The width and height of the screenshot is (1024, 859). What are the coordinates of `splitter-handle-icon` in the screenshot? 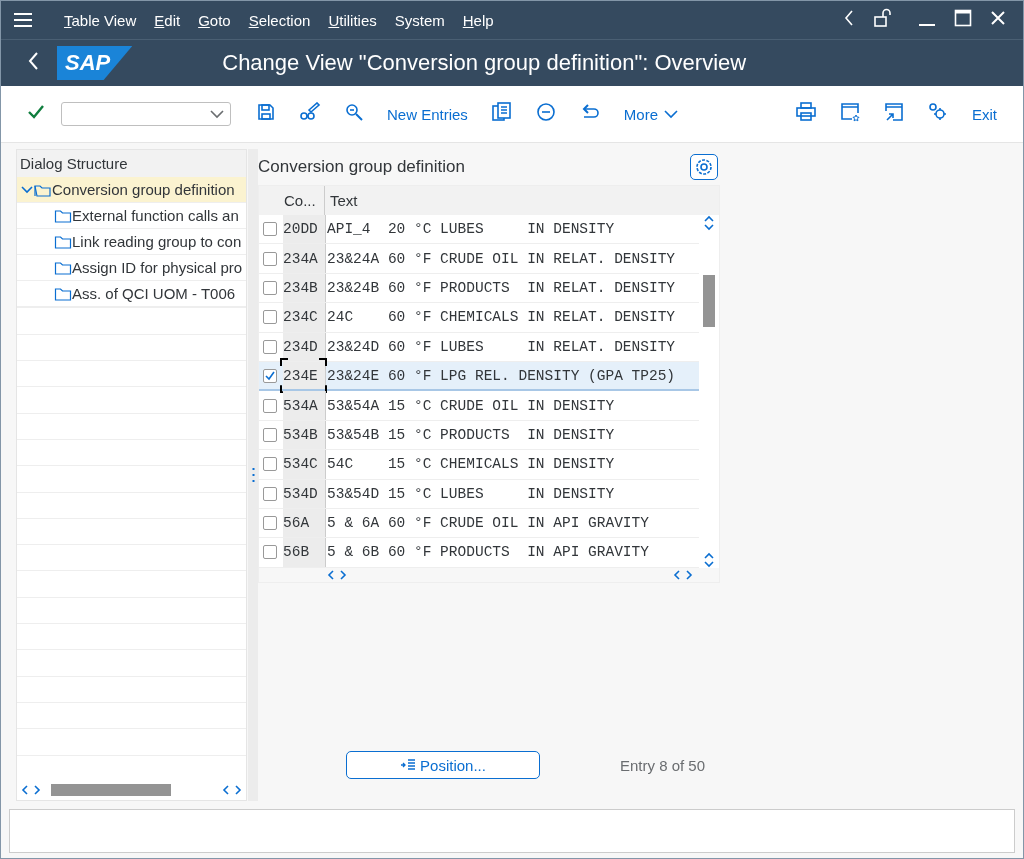 It's located at (253, 475).